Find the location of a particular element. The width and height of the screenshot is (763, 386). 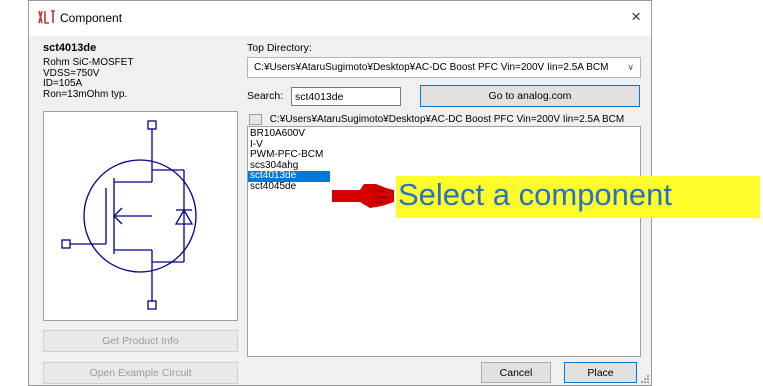

ltspice-logo-icon is located at coordinates (46, 17).